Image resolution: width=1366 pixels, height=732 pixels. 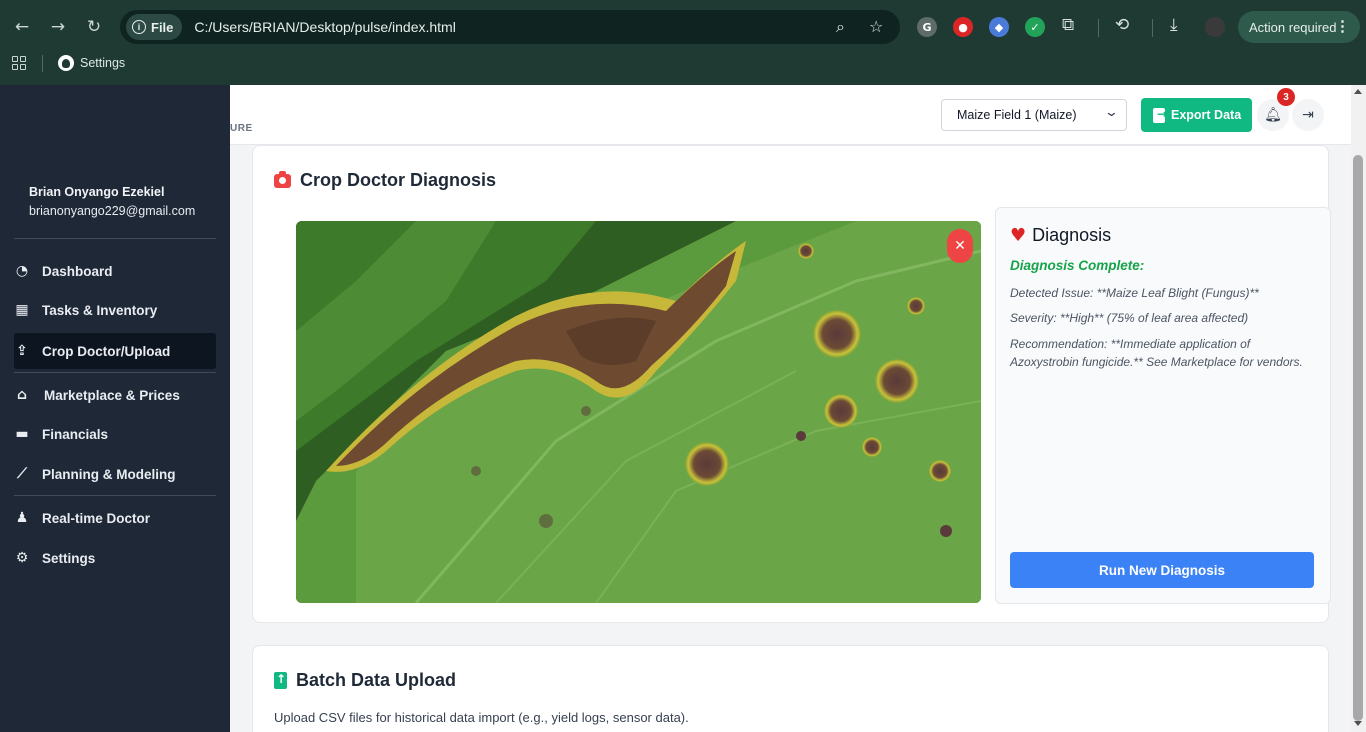 I want to click on bell-icon: 🔔︎, so click(x=1273, y=115).